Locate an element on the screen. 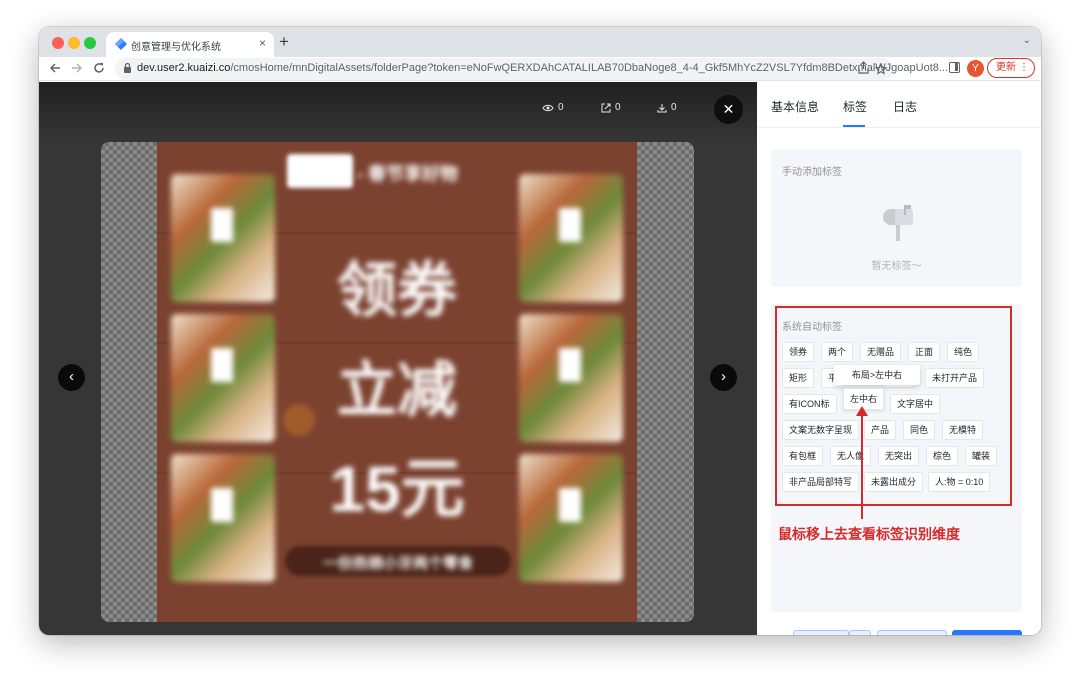 The height and width of the screenshot is (687, 1080). view-count-value: 0 is located at coordinates (561, 107).